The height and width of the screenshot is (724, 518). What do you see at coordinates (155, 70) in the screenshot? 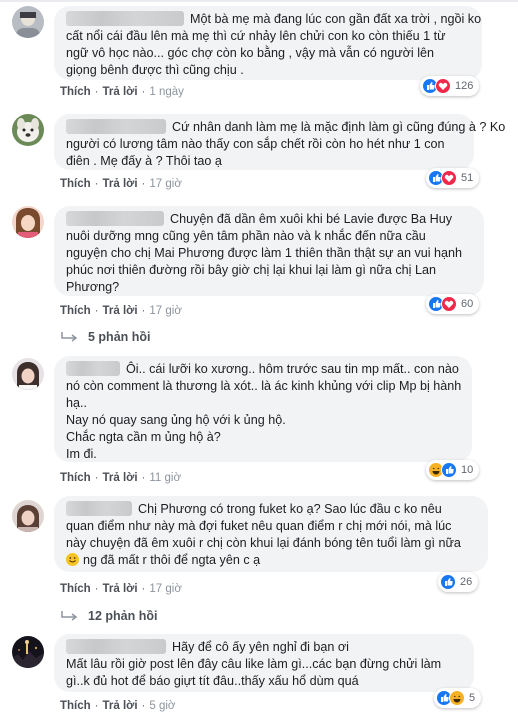
I see `comment-text-line: giọng bênh được thì cũng chịu .` at bounding box center [155, 70].